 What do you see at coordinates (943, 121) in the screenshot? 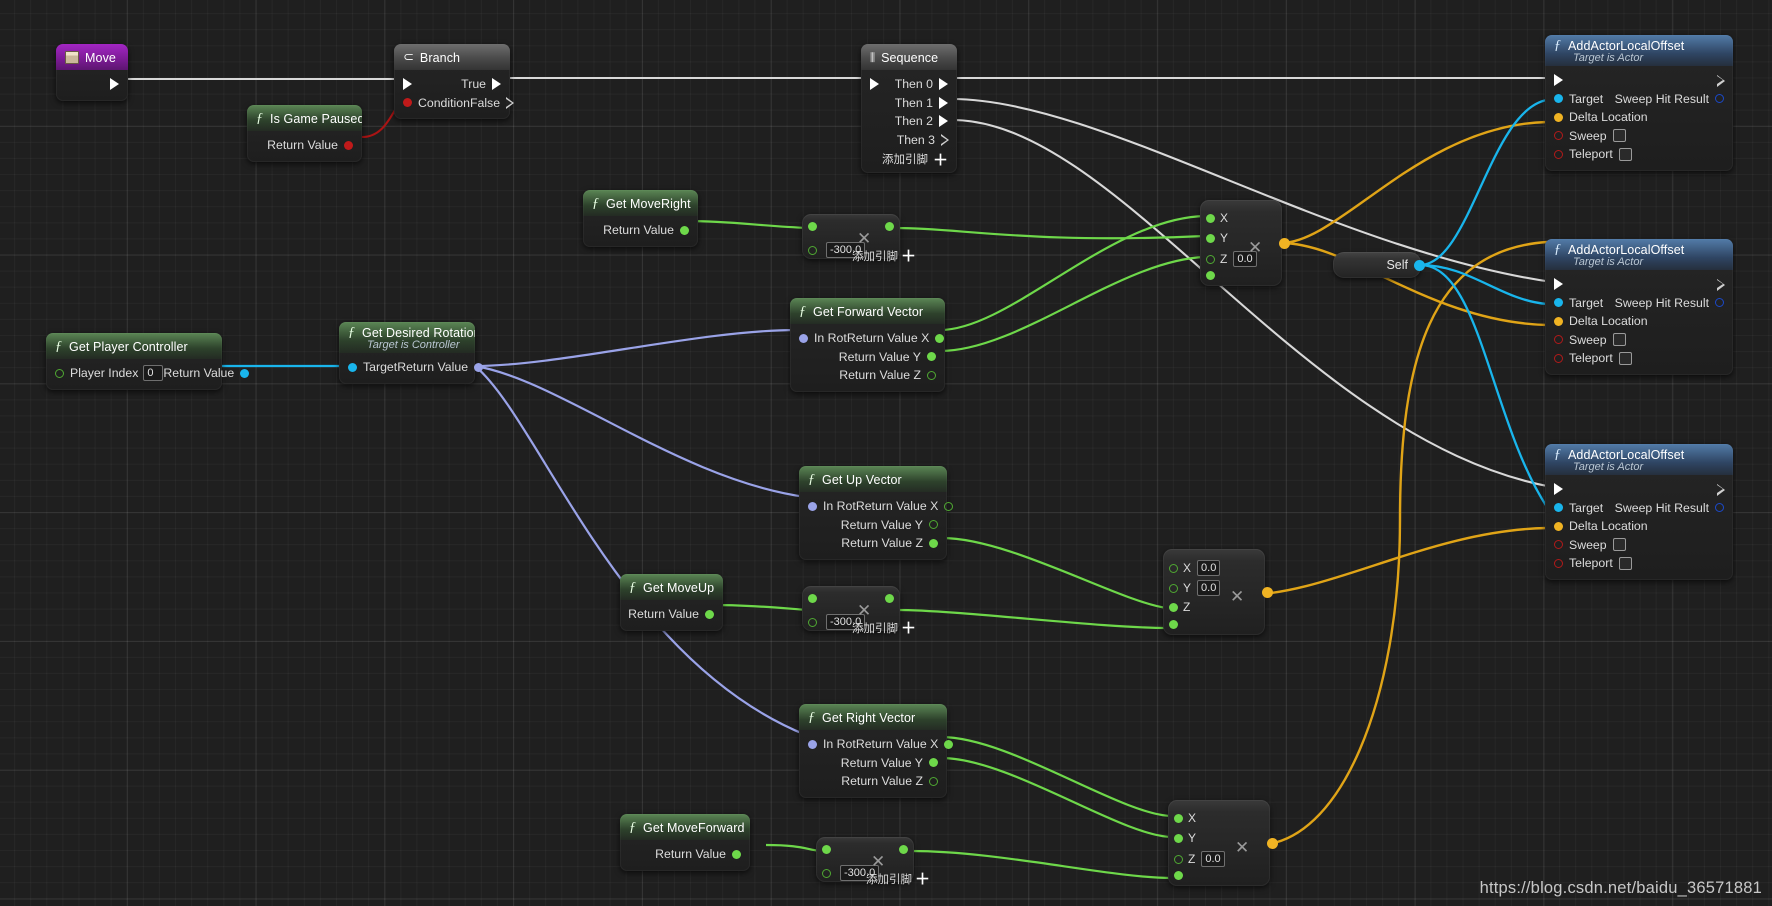
I see `exec-out-then2-pin` at bounding box center [943, 121].